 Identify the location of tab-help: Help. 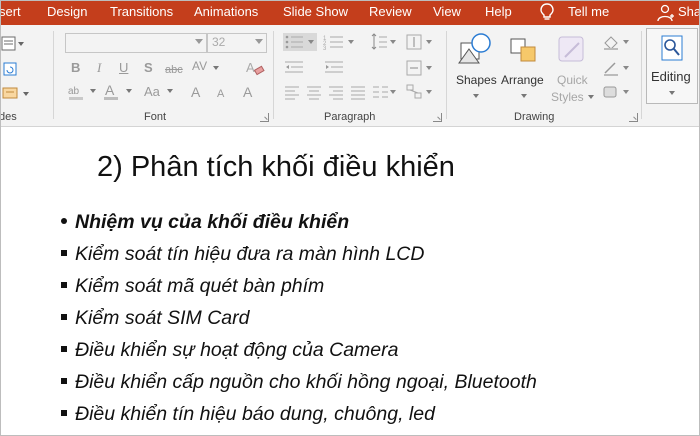
(498, 12).